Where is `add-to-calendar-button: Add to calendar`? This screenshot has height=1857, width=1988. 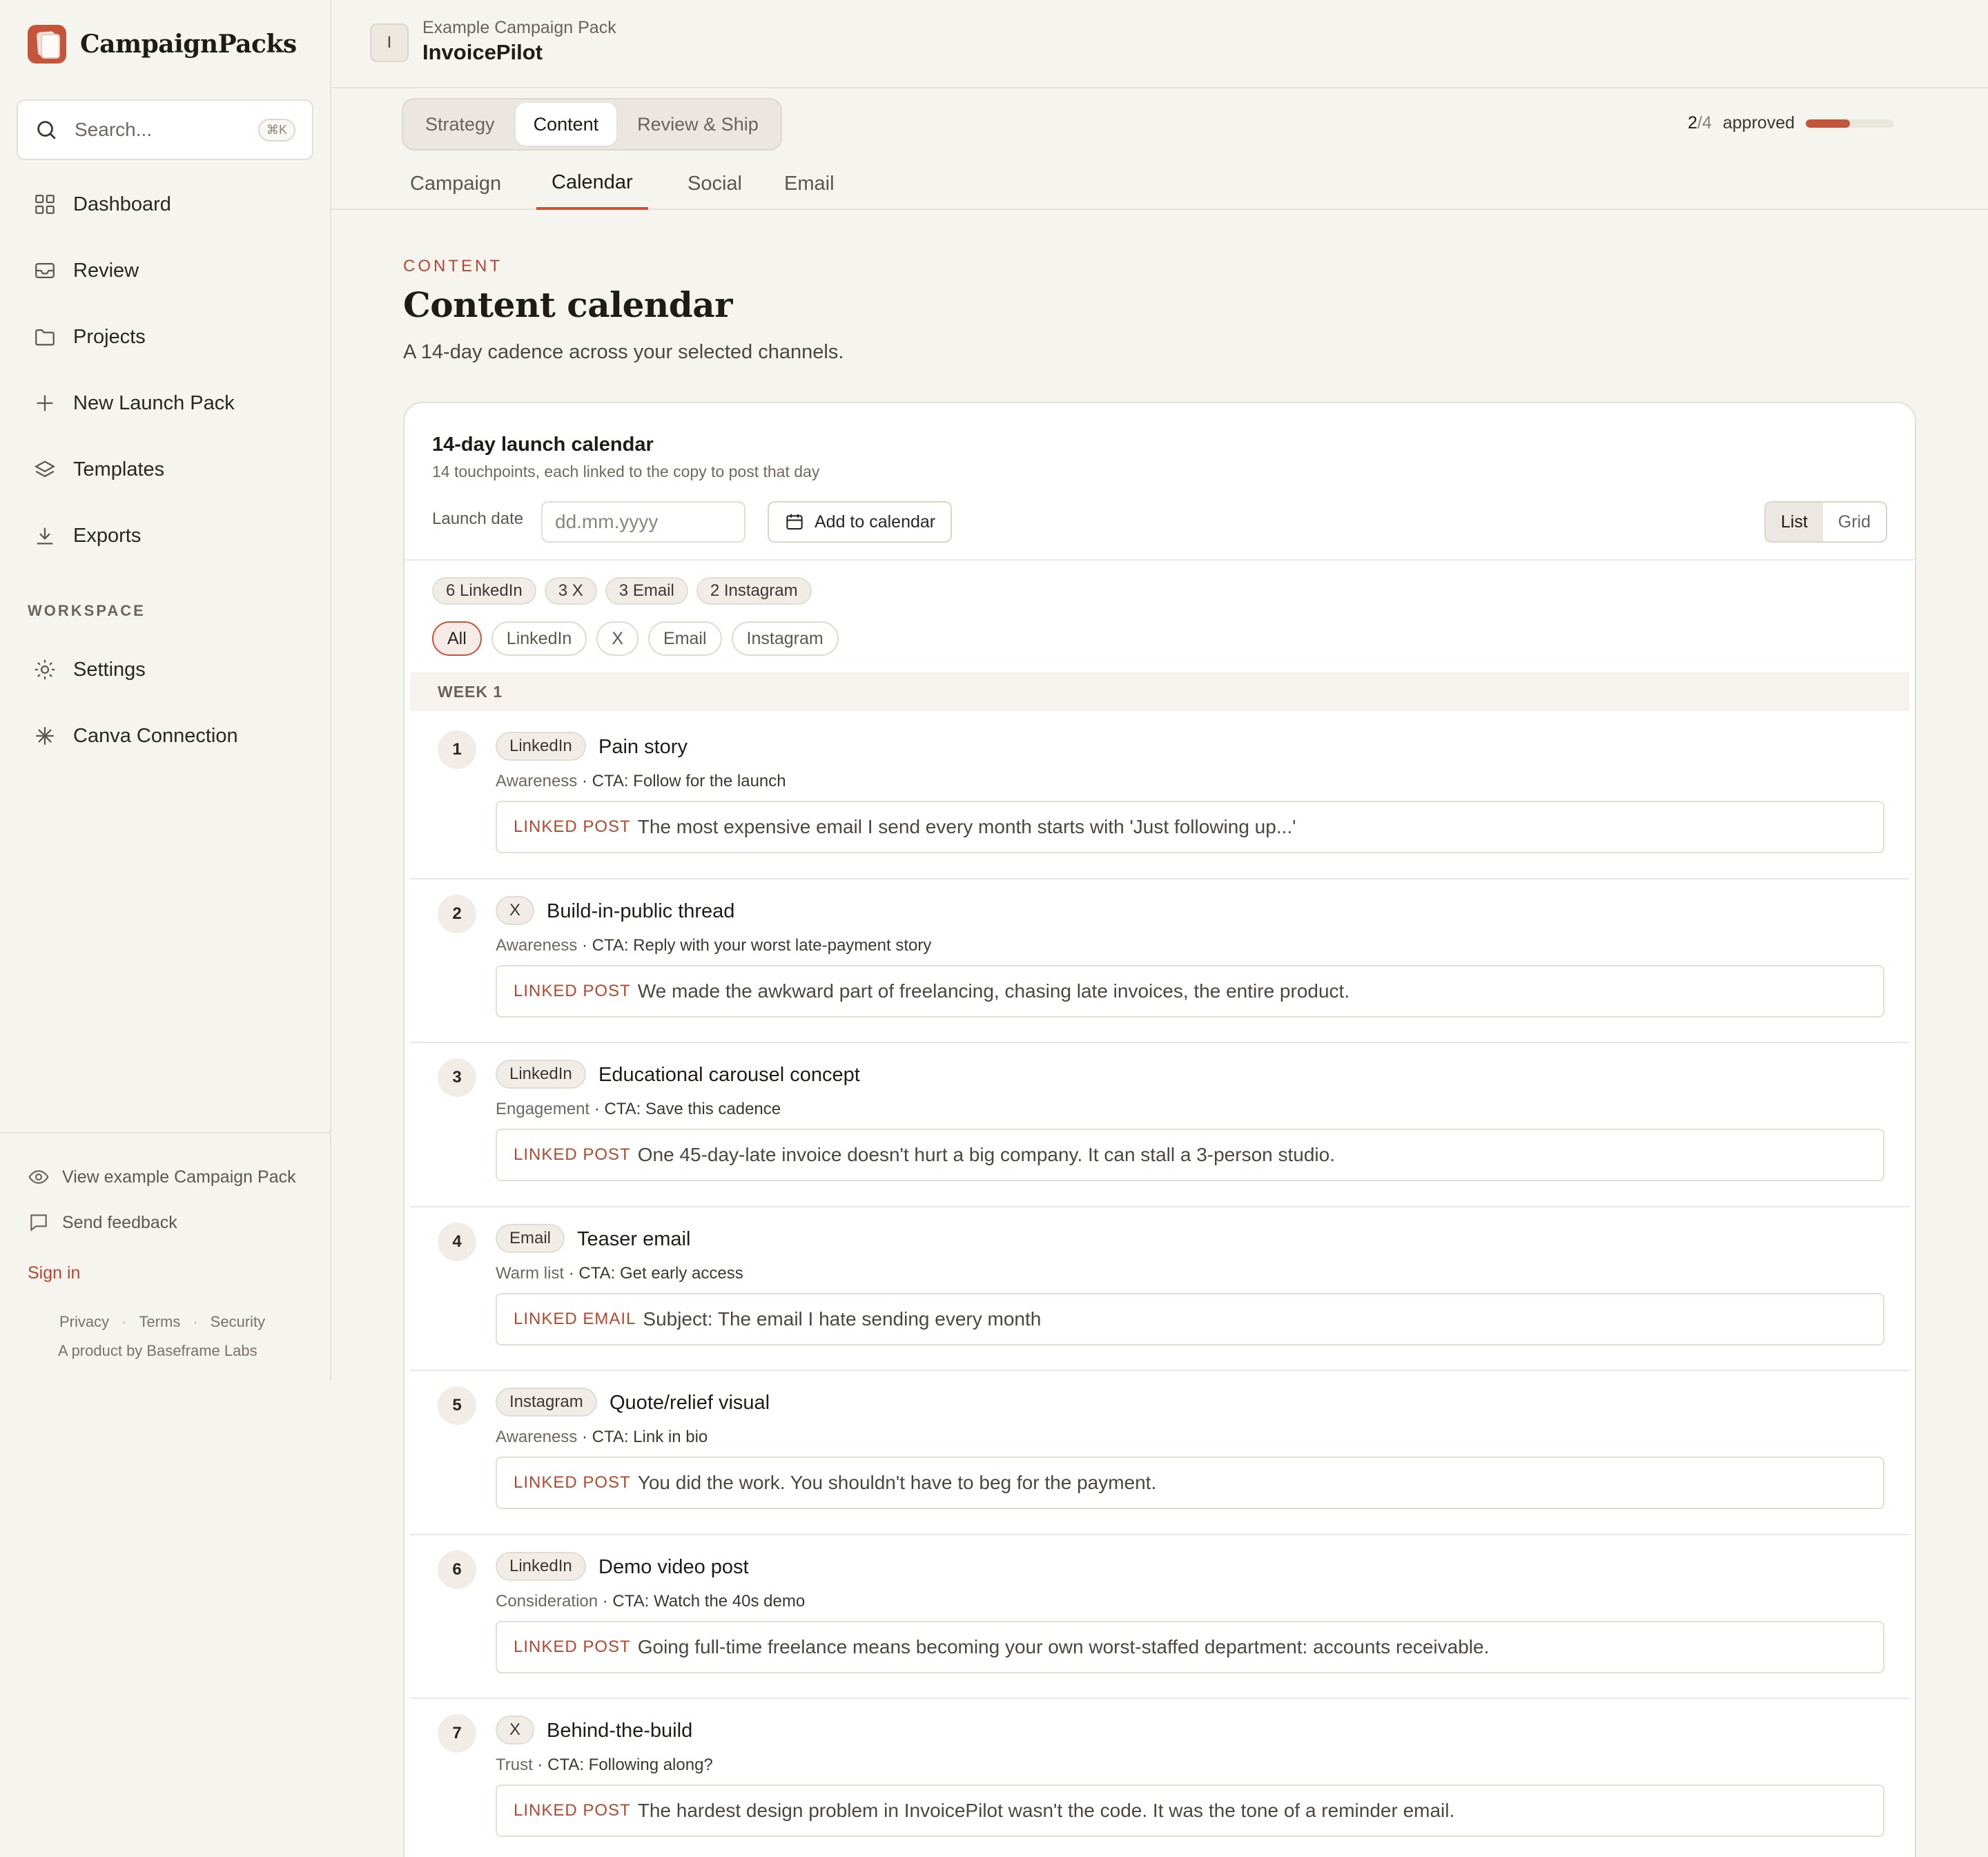
add-to-calendar-button: Add to calendar is located at coordinates (860, 522).